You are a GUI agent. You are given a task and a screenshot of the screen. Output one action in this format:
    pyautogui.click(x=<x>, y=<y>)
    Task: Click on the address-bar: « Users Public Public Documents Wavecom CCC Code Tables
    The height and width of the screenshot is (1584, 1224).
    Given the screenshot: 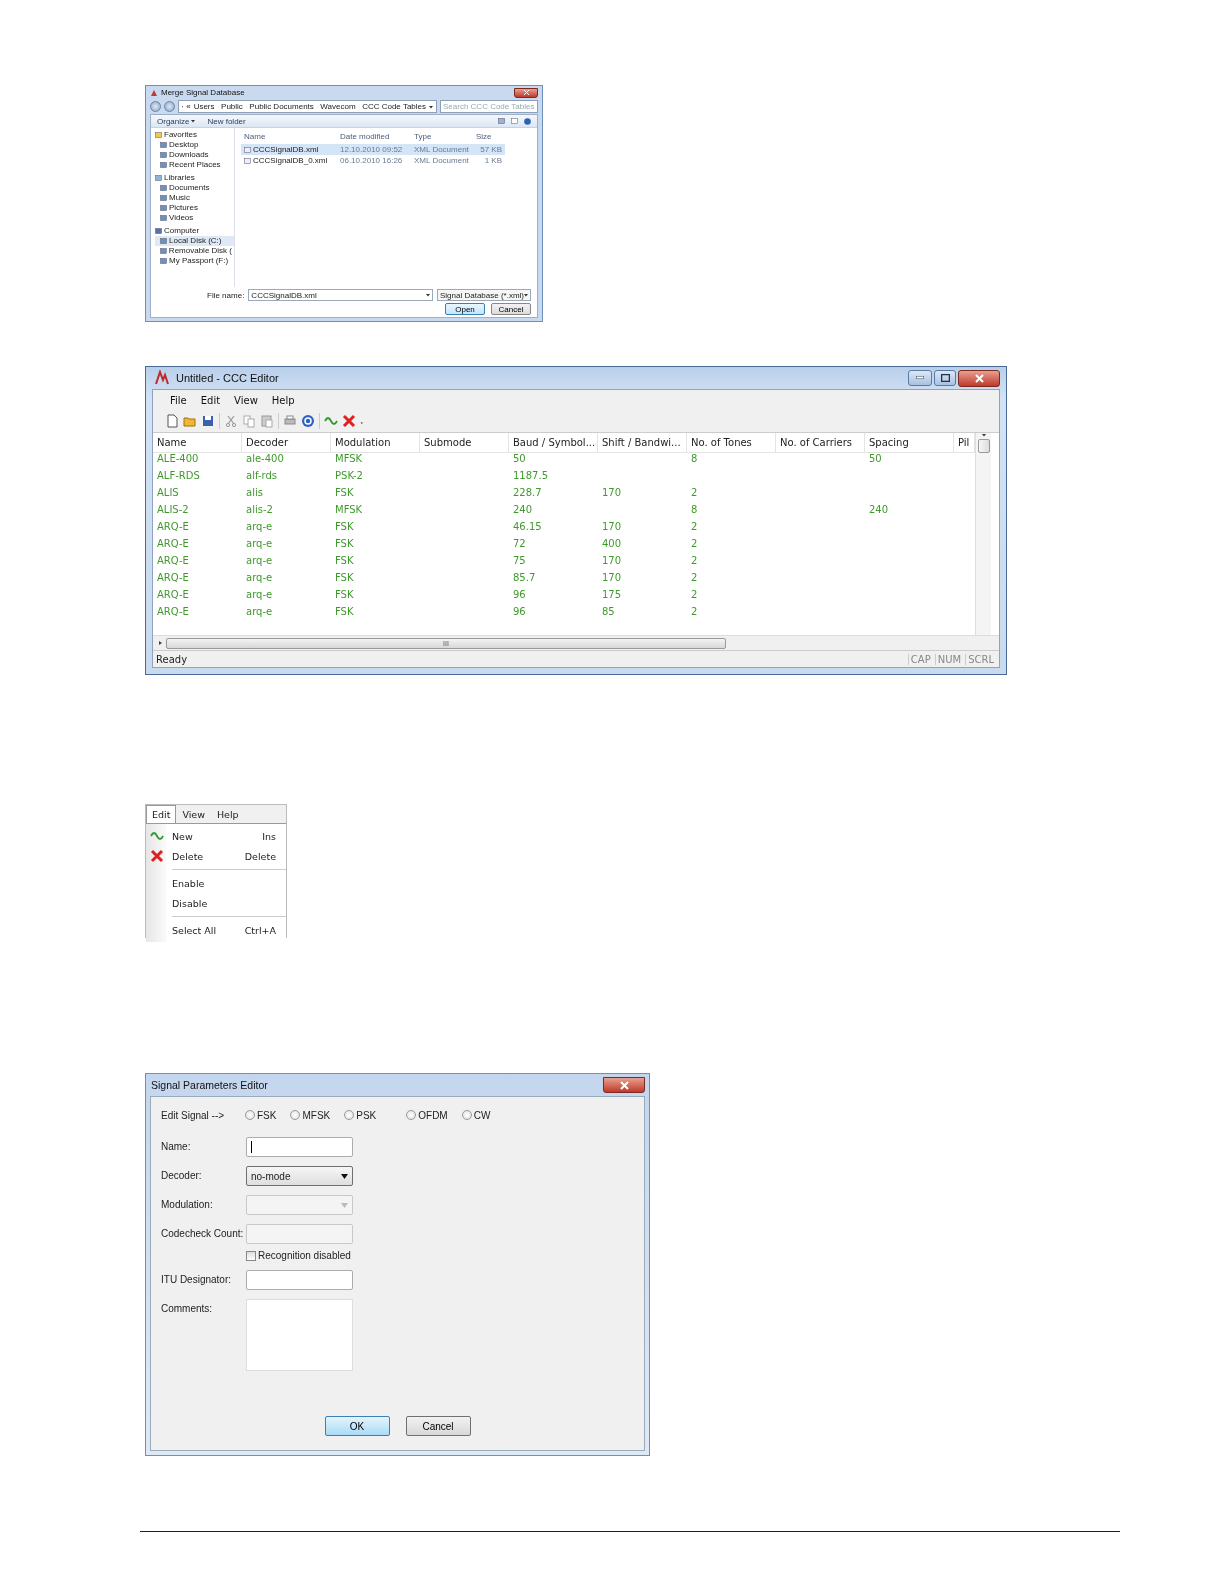 What is the action you would take?
    pyautogui.click(x=307, y=106)
    